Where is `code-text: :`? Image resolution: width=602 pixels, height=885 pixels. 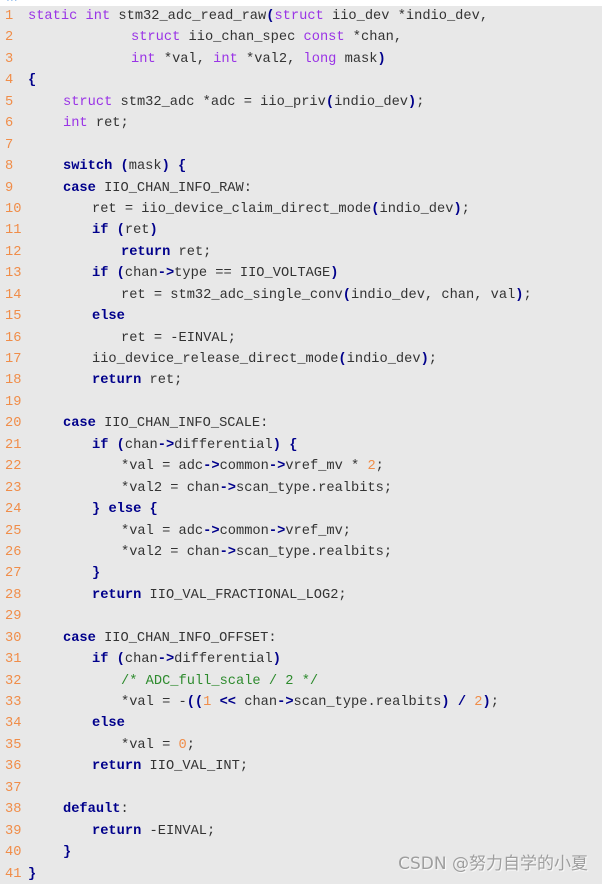 code-text: : is located at coordinates (124, 810).